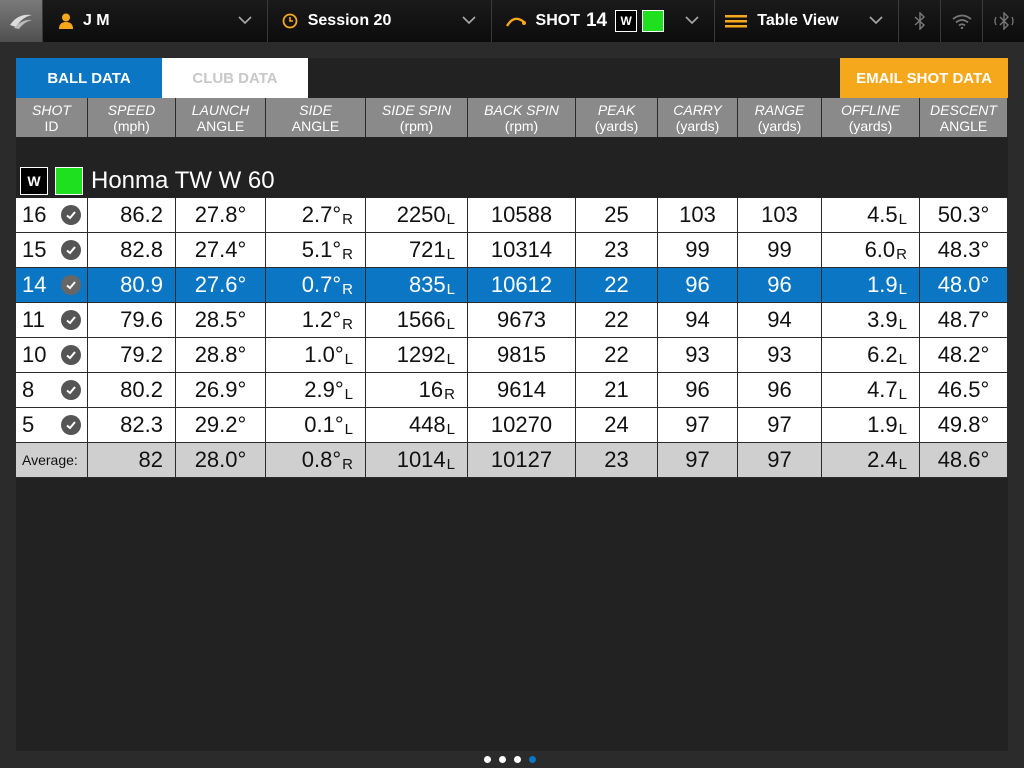 The width and height of the screenshot is (1024, 768). What do you see at coordinates (512, 250) in the screenshot?
I see `table-row: 15 82.8 27.4° 5.1° R 721 L 10314 23 99 99 6.0 R 48.3°` at bounding box center [512, 250].